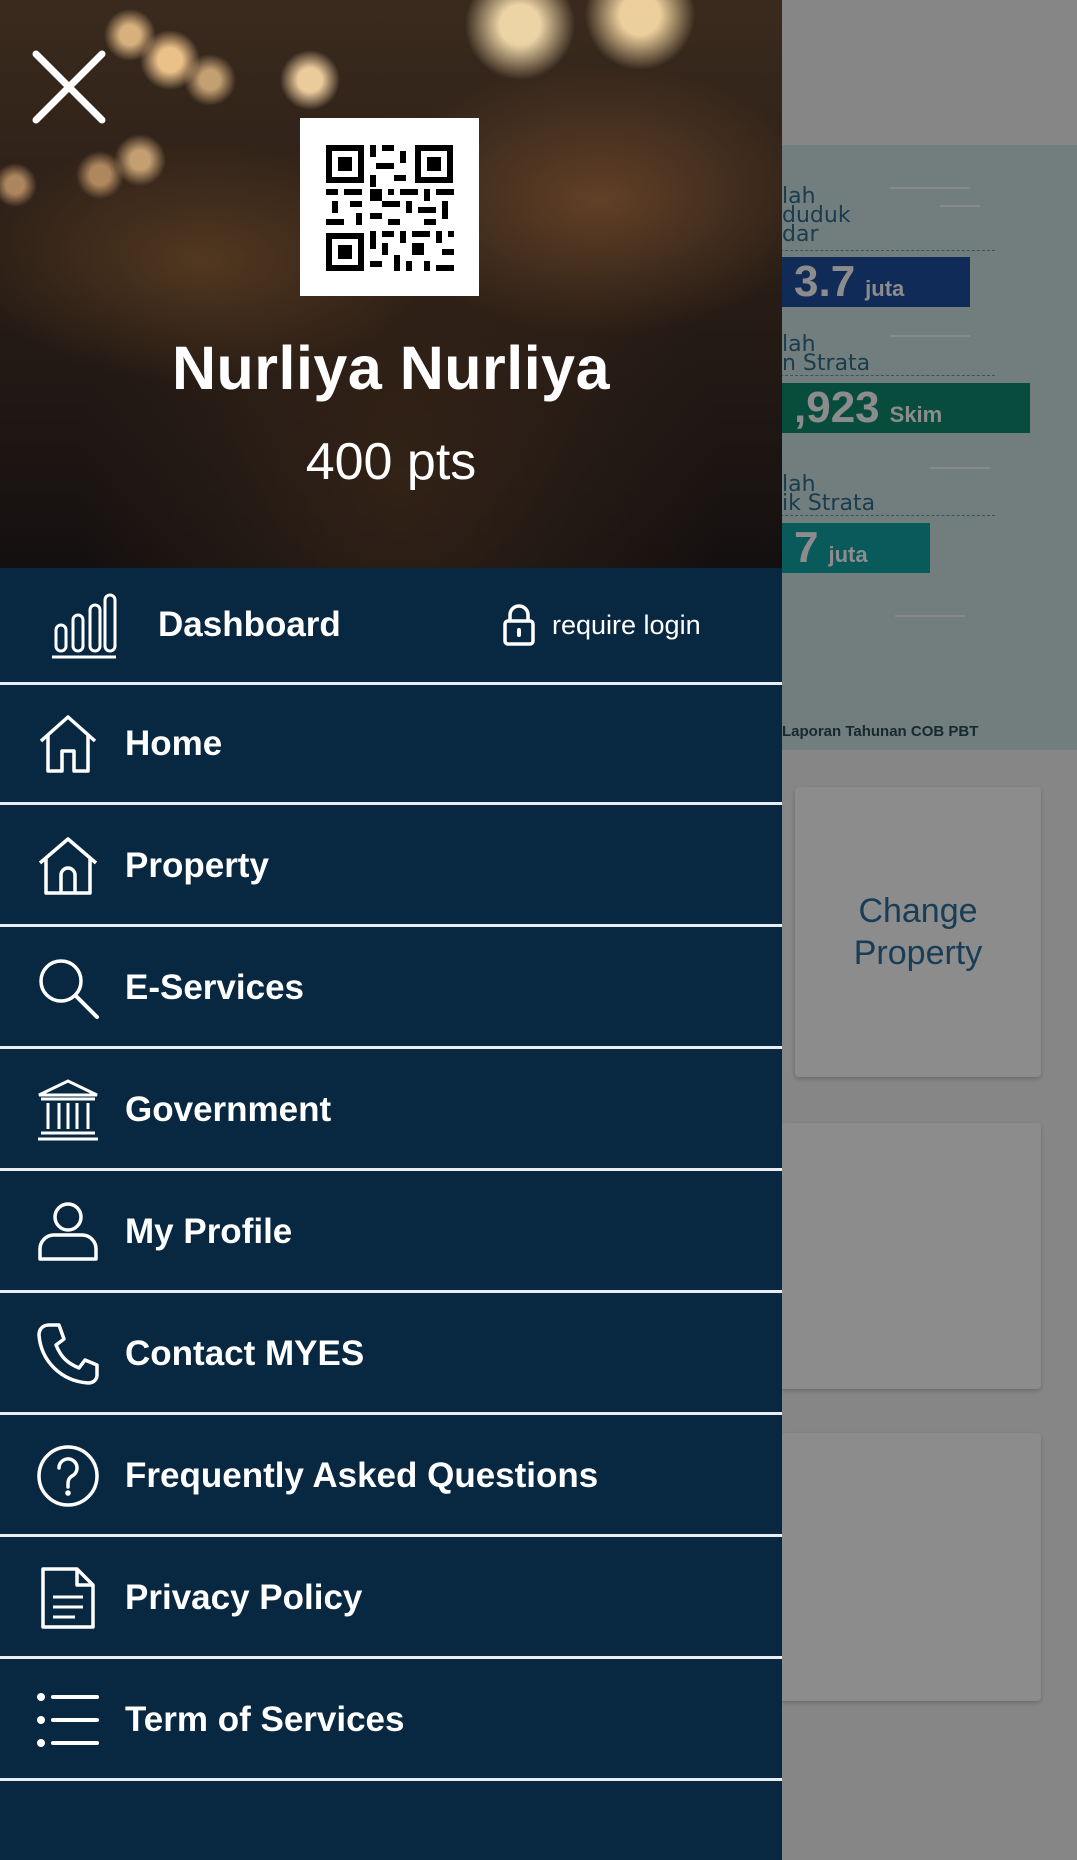 The image size is (1077, 1860). Describe the element at coordinates (68, 1231) in the screenshot. I see `profile-icon` at that location.